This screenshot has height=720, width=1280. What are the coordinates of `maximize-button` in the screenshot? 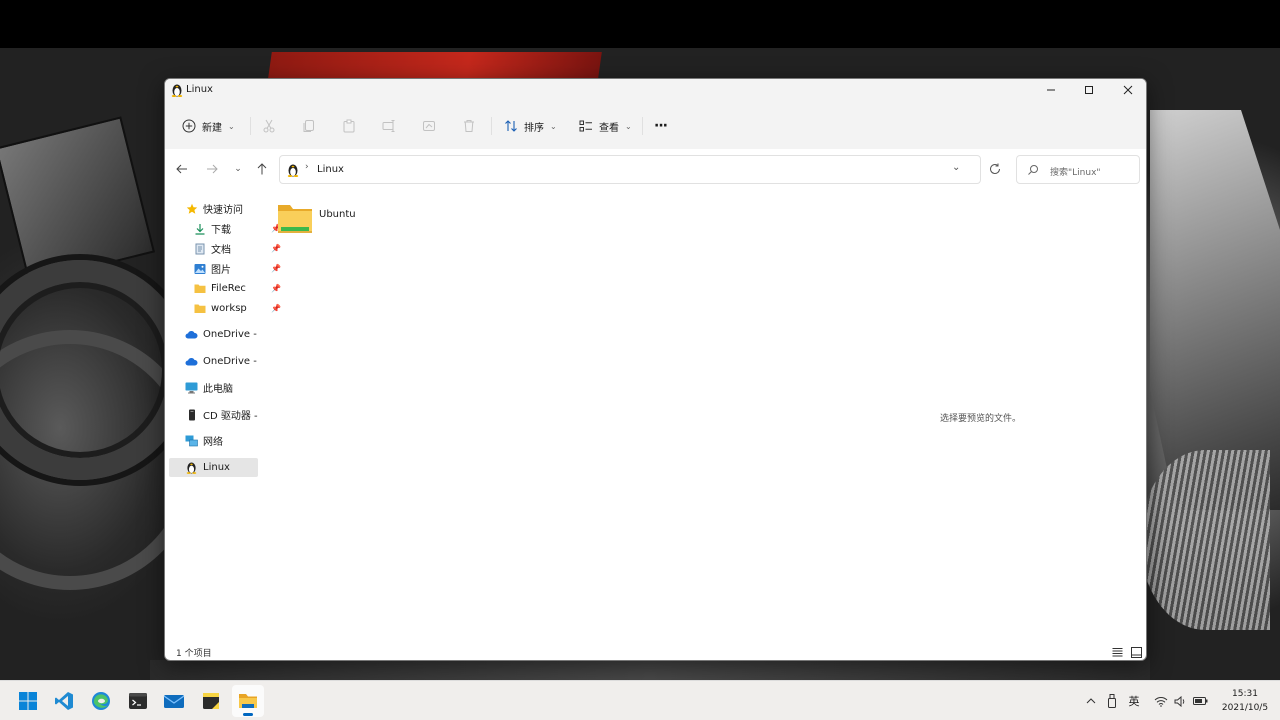 It's located at (1089, 90).